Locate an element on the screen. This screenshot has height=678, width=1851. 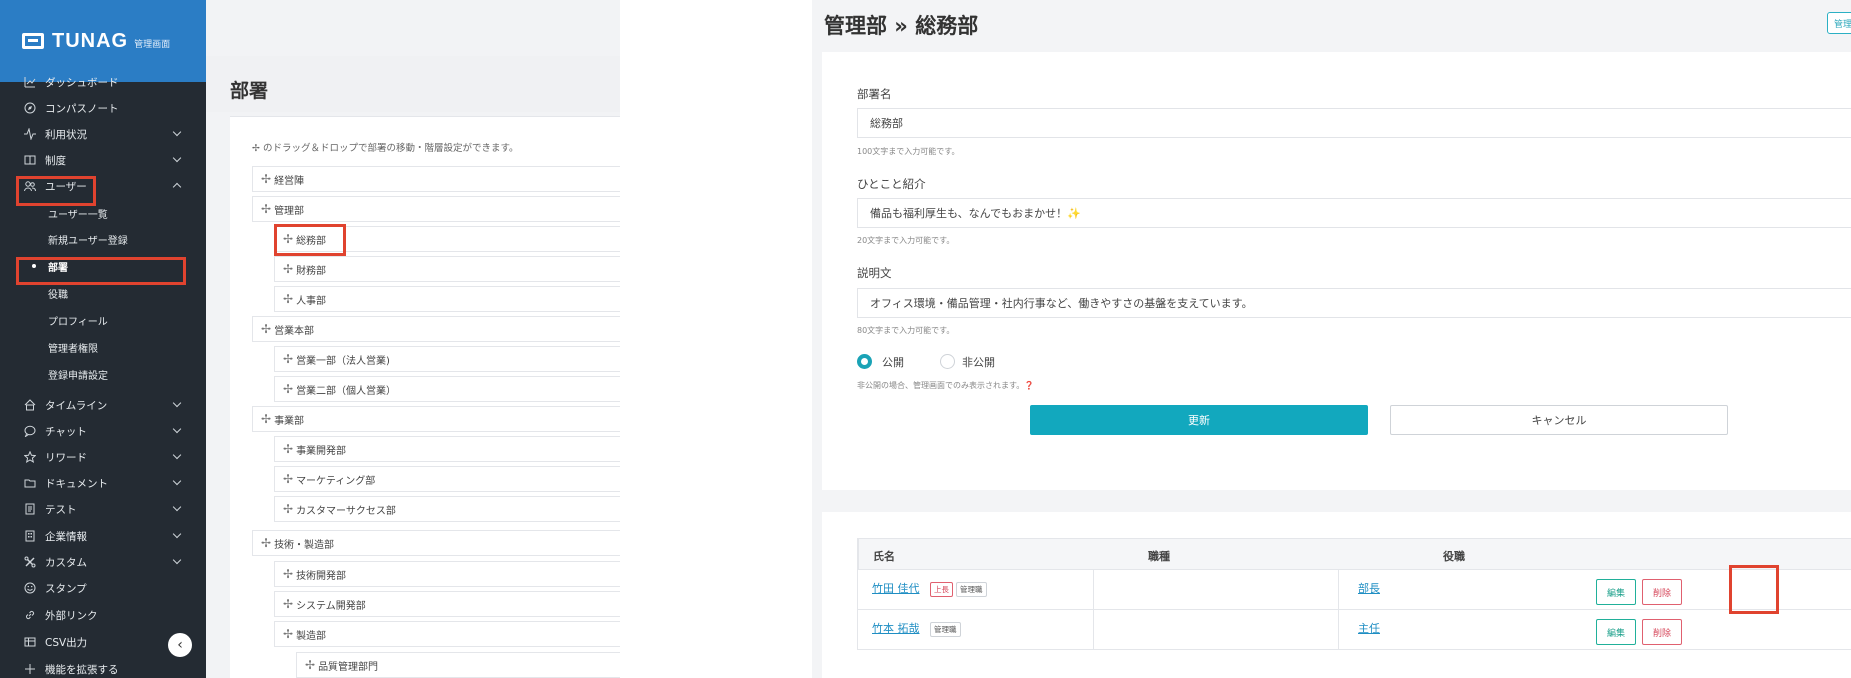
position-link: 部長 is located at coordinates (1369, 588).